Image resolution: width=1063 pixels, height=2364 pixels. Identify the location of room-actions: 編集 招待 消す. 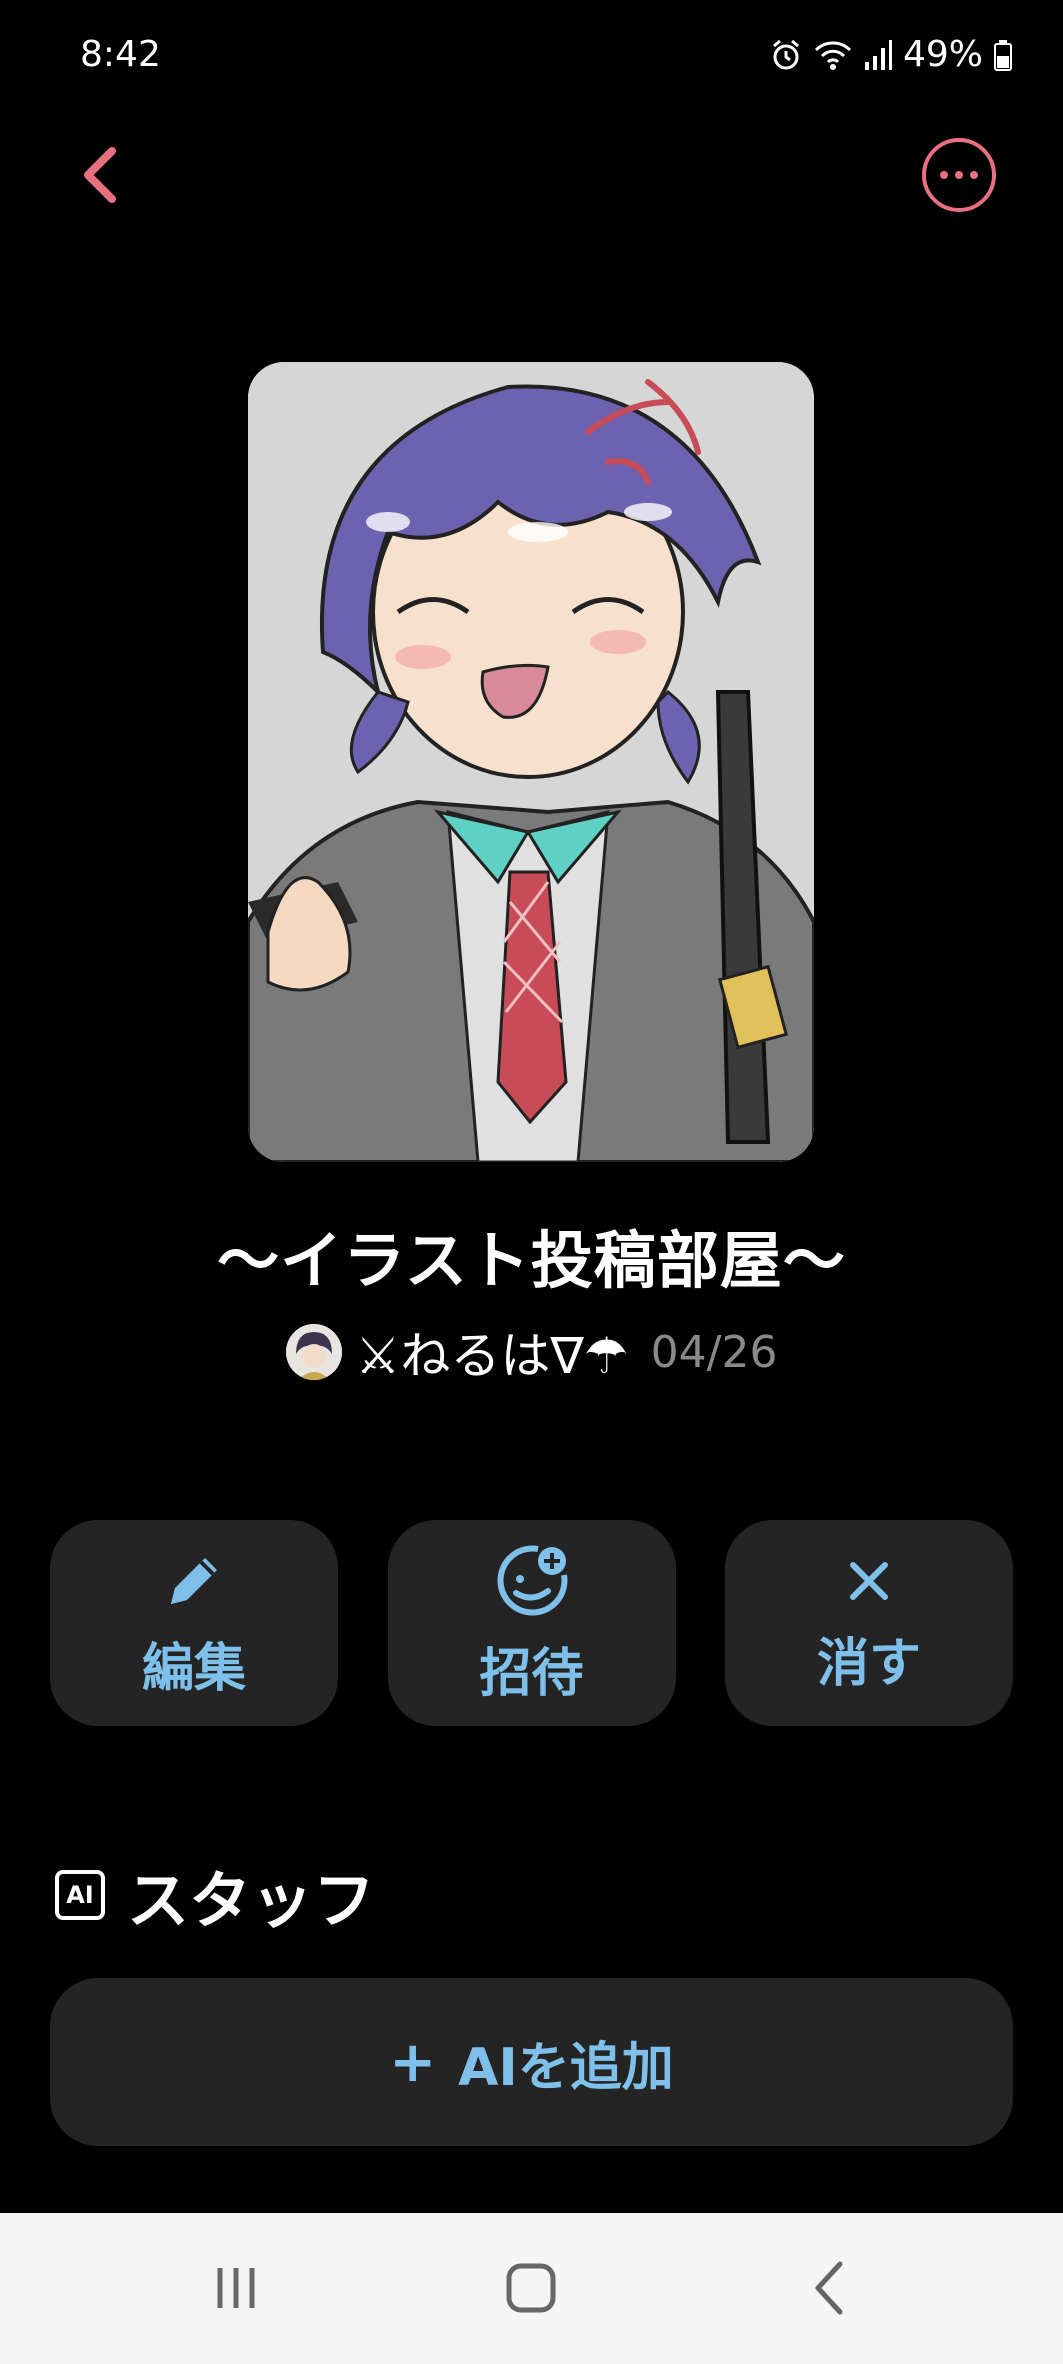
(531, 1623).